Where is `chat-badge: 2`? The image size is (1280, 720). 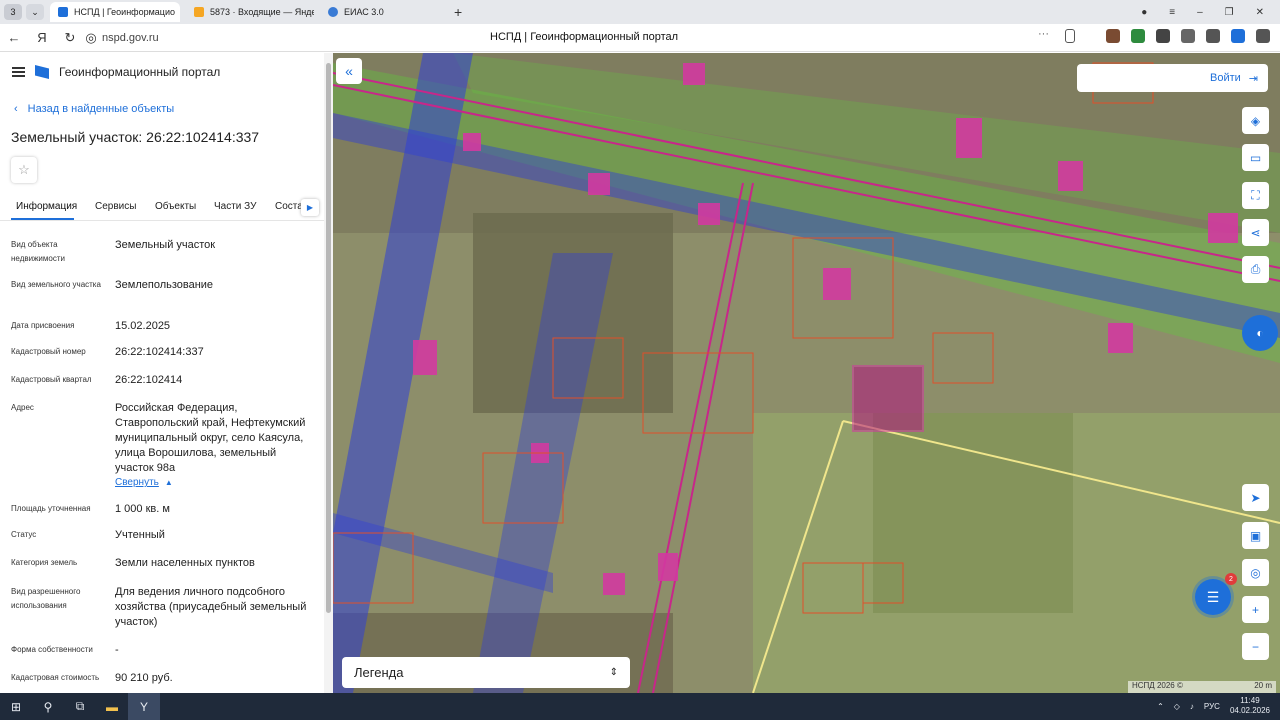 chat-badge: 2 is located at coordinates (1231, 579).